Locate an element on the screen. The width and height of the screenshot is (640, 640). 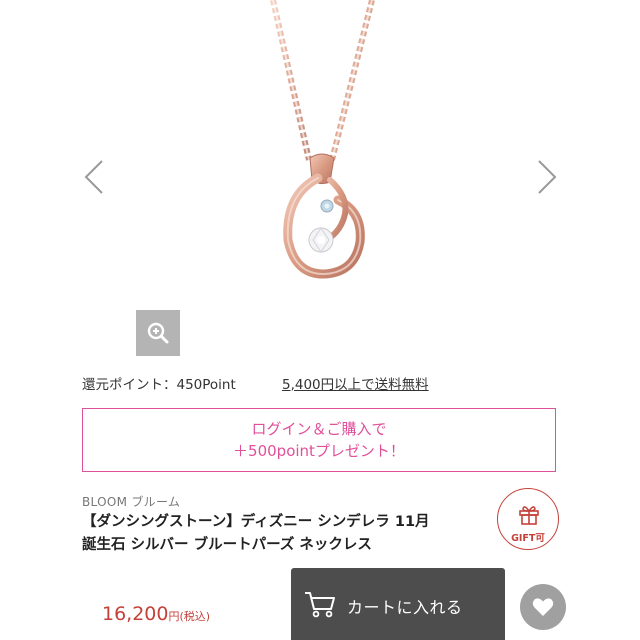
next-image-button is located at coordinates (545, 177).